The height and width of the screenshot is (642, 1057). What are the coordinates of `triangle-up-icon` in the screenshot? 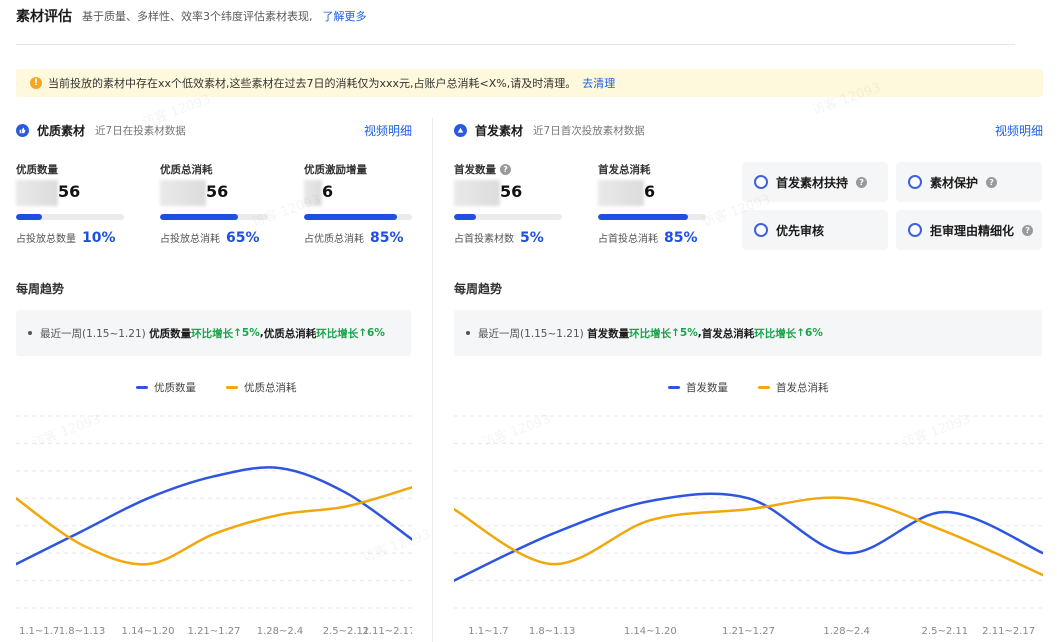 It's located at (460, 130).